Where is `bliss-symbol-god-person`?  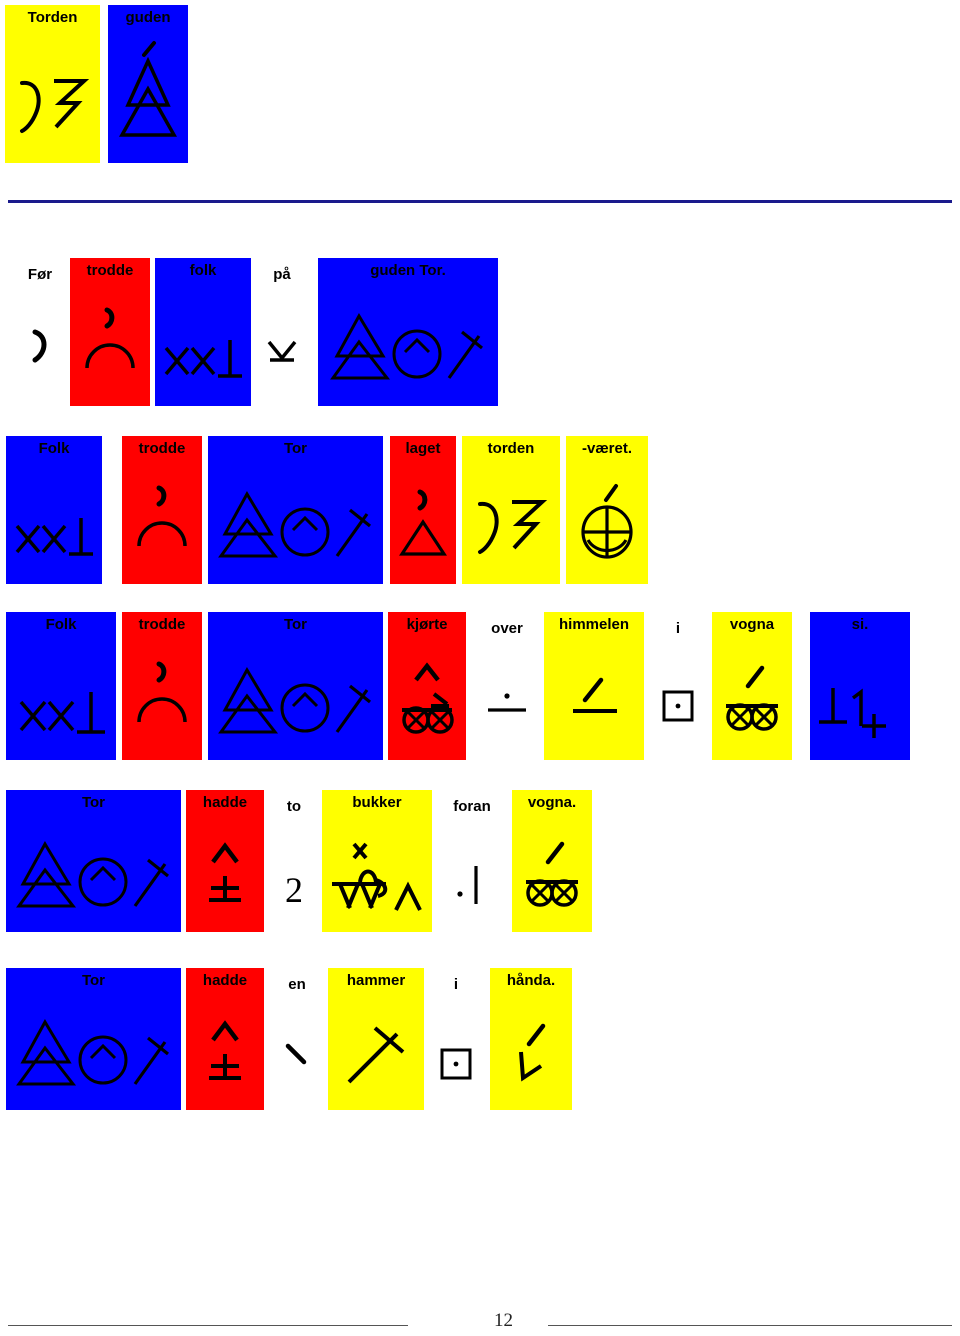 bliss-symbol-god-person is located at coordinates (148, 92).